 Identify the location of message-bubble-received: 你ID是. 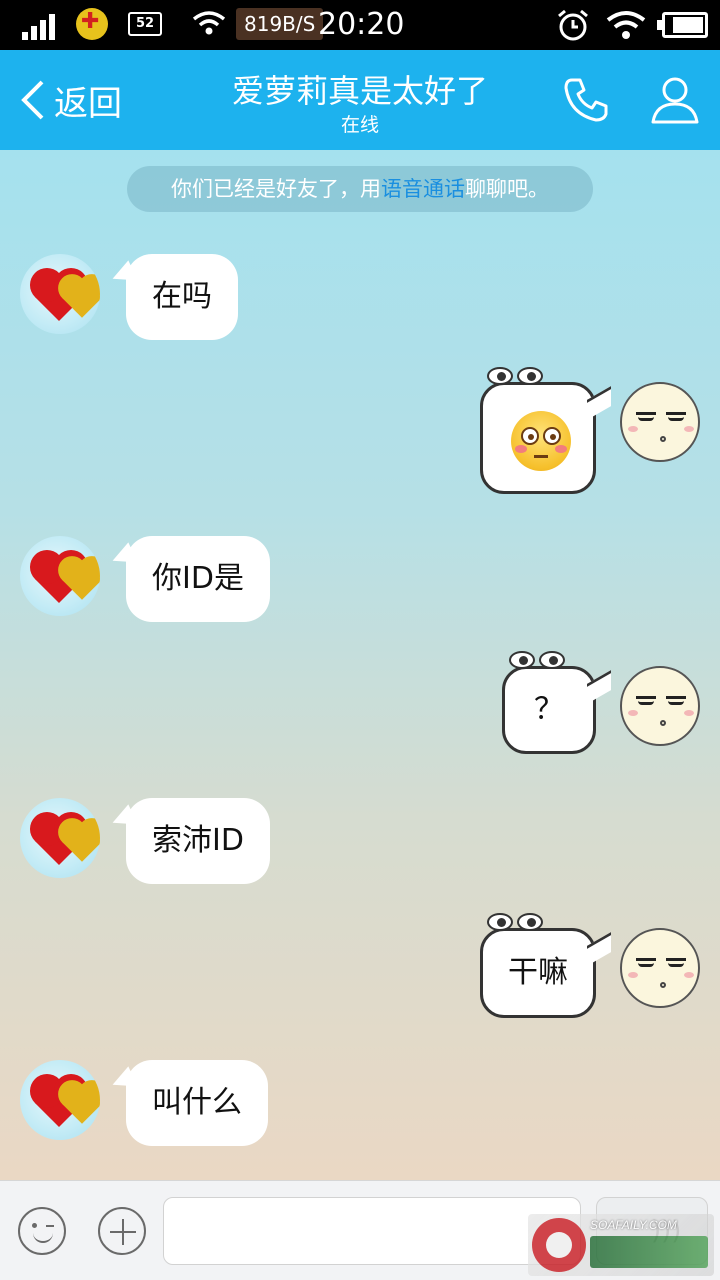
(198, 579).